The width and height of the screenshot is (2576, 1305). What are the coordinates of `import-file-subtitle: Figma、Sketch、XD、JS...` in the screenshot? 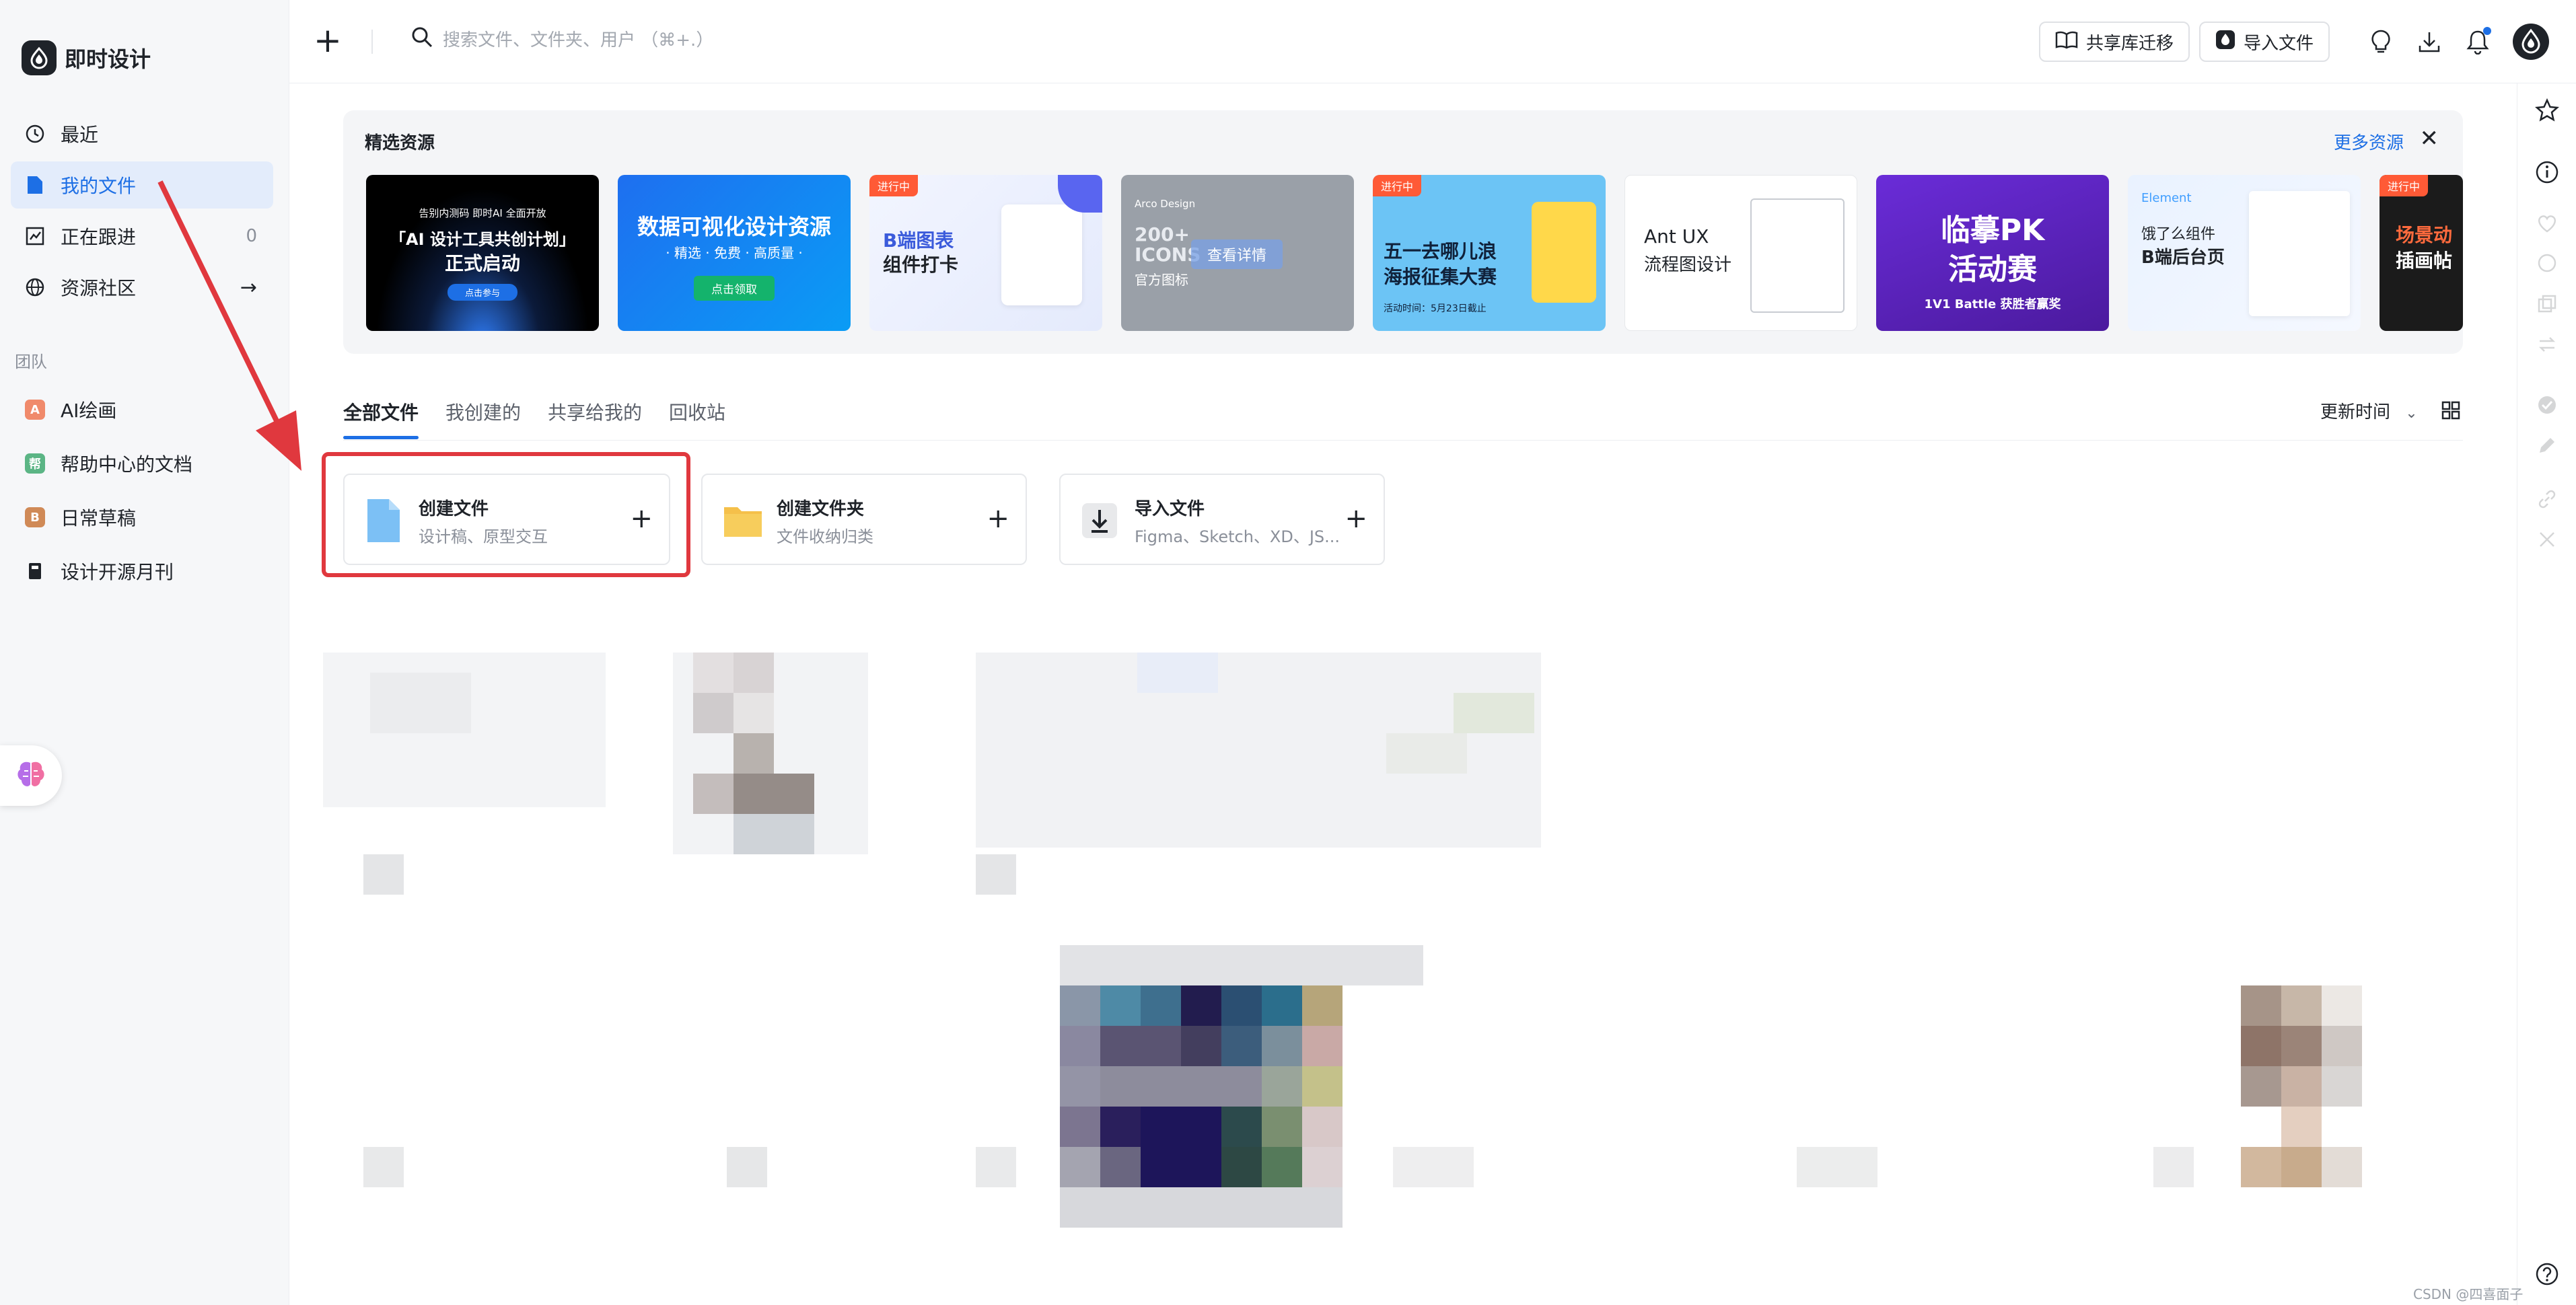 It's located at (1237, 537).